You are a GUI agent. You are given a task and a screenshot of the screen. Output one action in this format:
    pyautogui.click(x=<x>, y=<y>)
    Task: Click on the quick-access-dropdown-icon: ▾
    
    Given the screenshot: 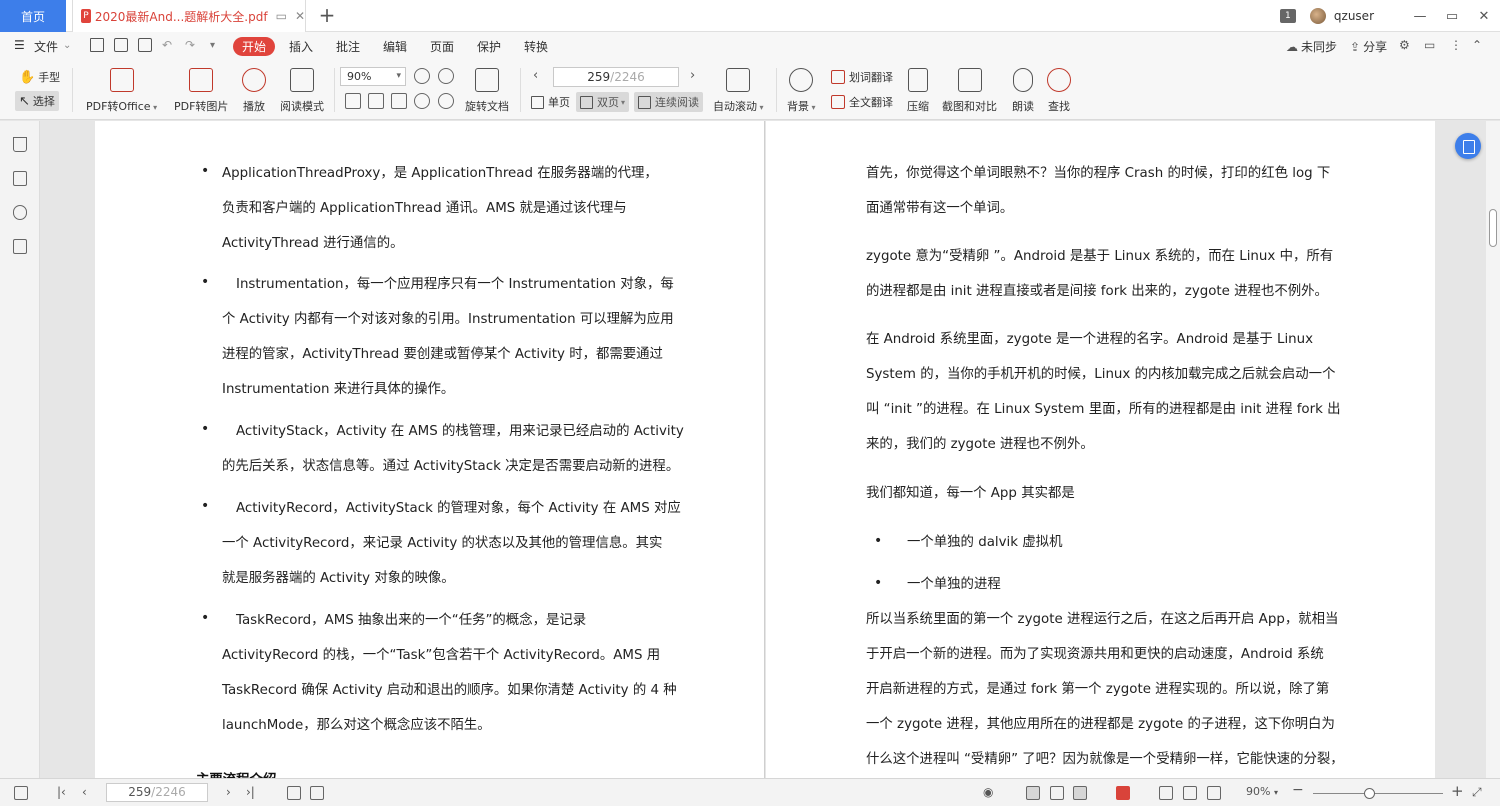 What is the action you would take?
    pyautogui.click(x=212, y=45)
    